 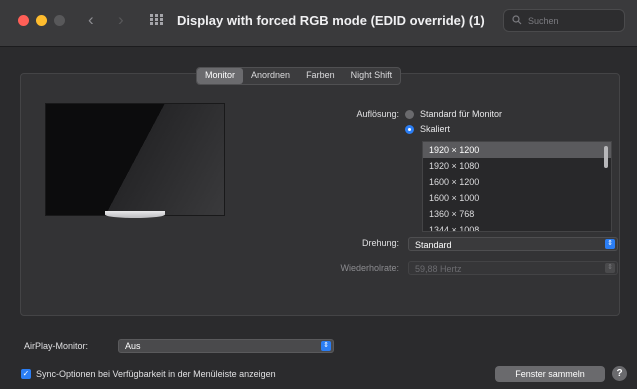 I want to click on list-item: 1344 × 1008, so click(x=517, y=226).